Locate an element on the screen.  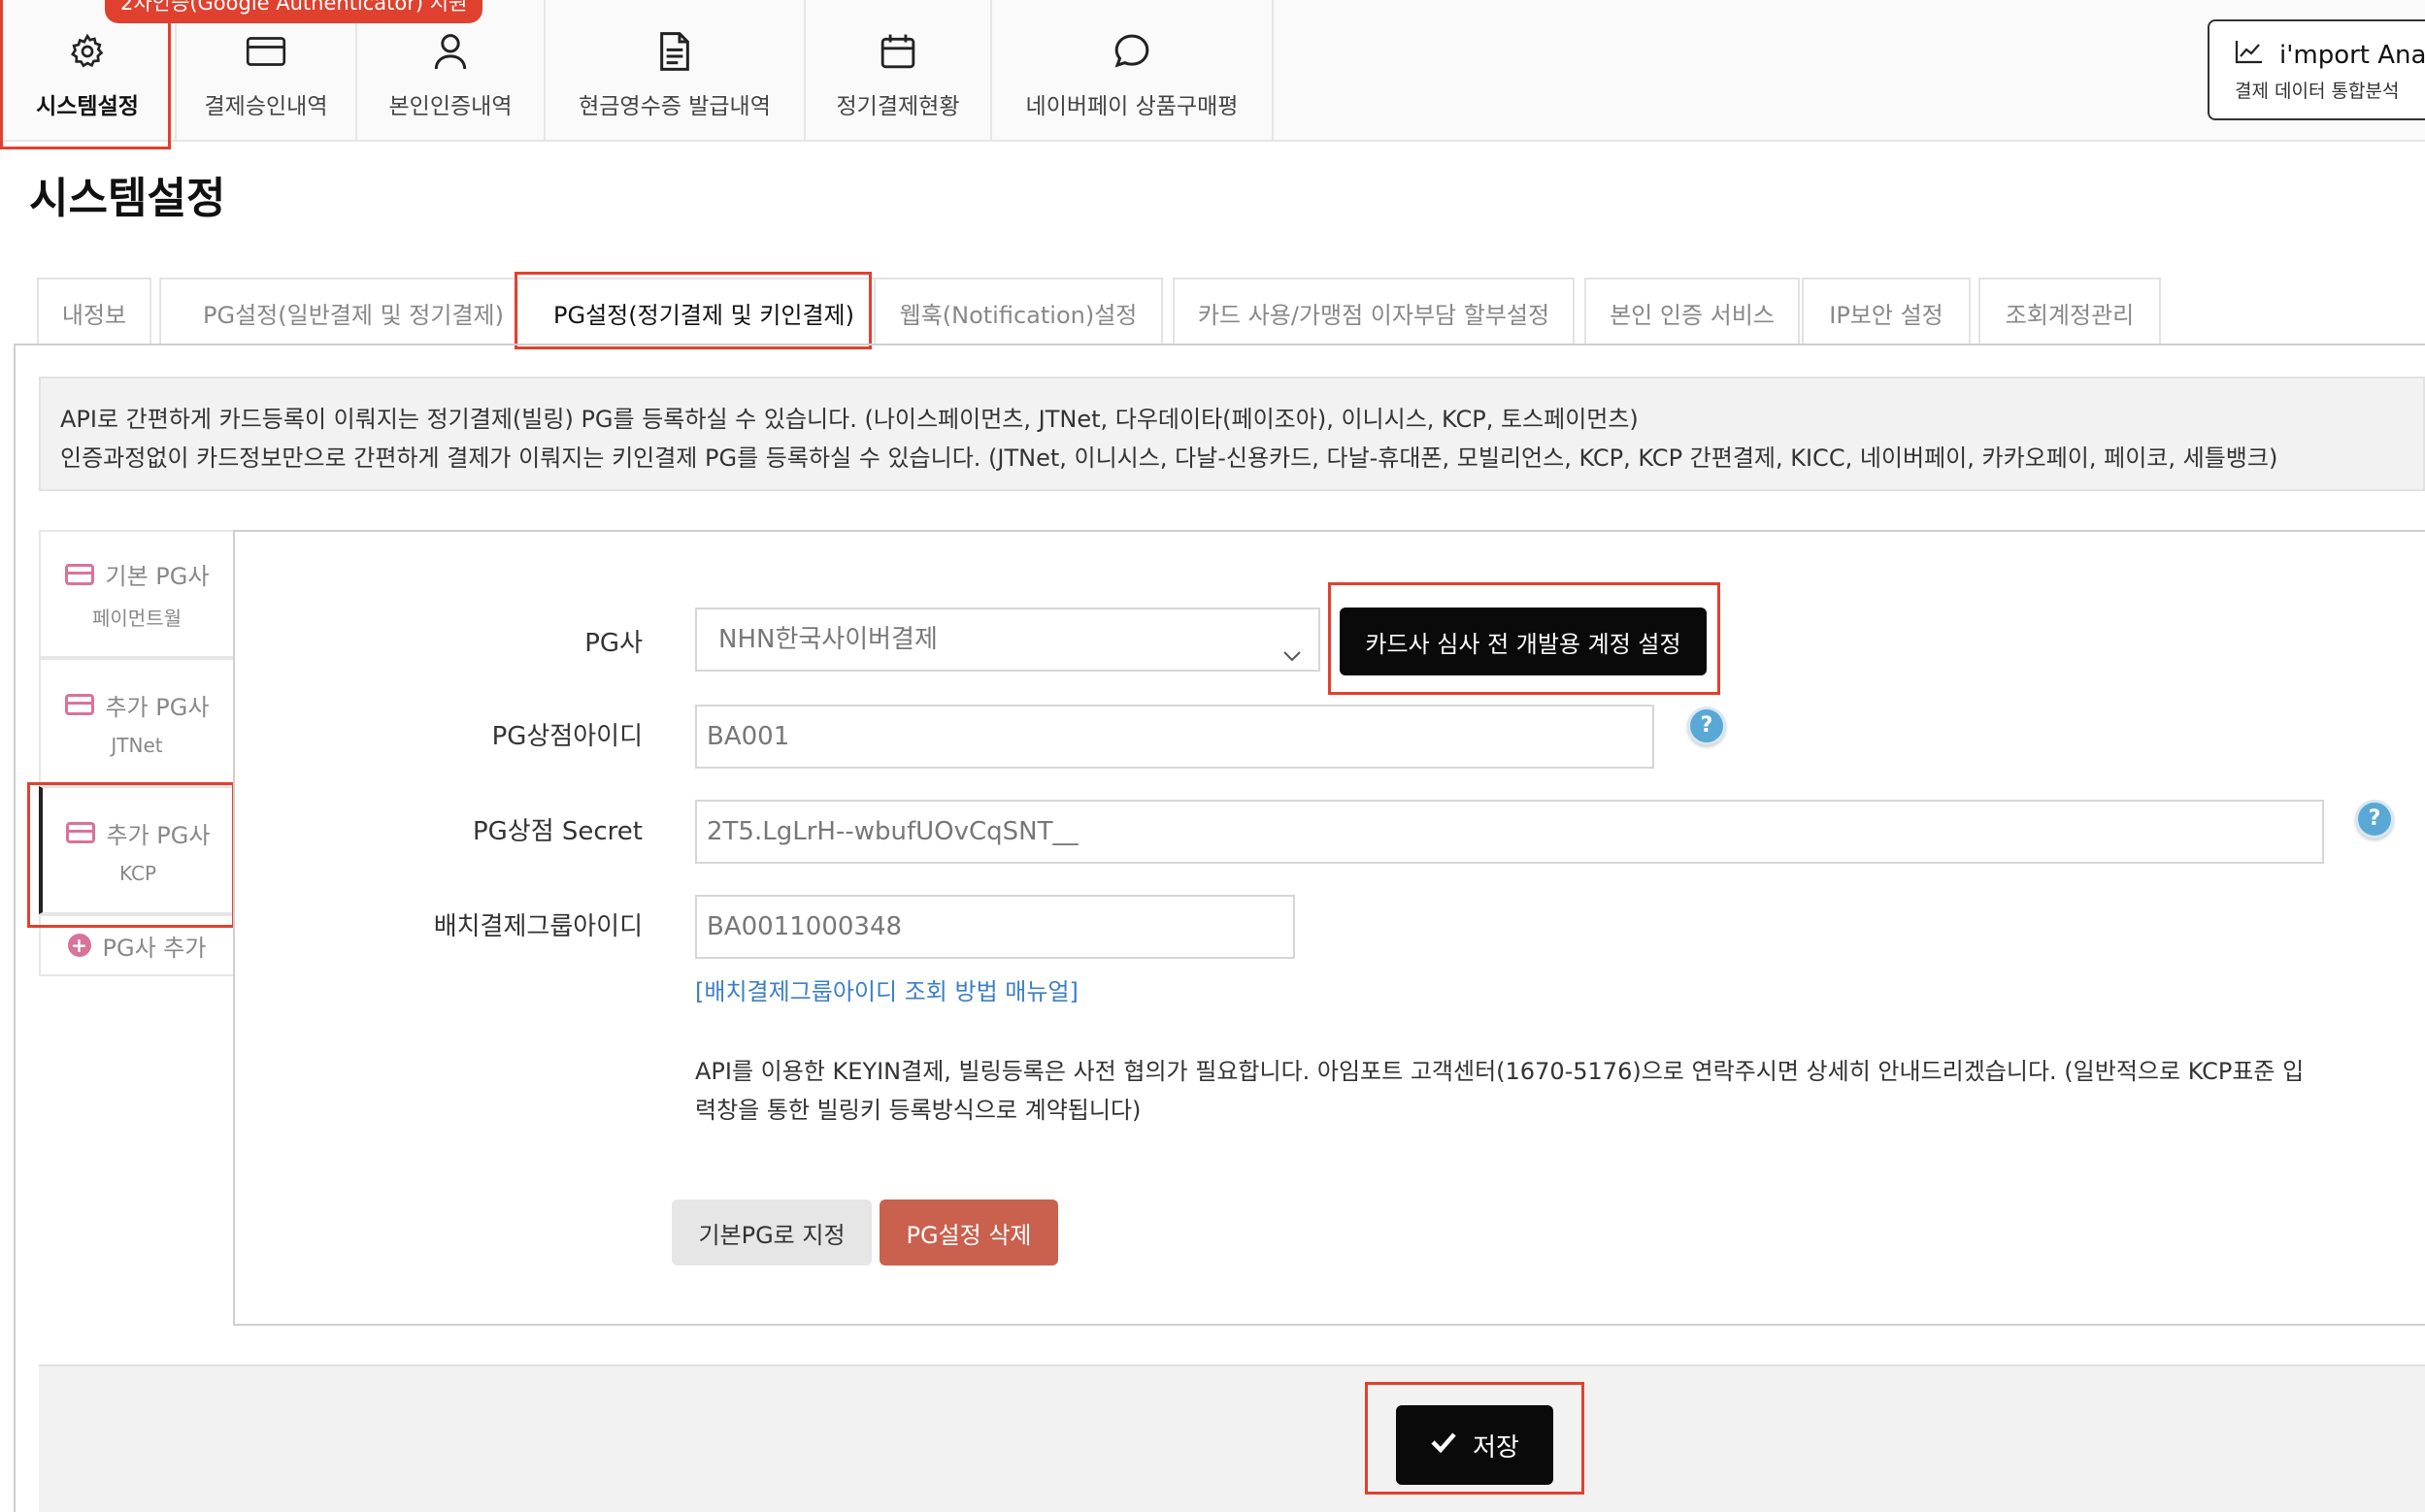
tab-installment: 카드 사용/가맹점 이자부담 할부설정 is located at coordinates (1374, 311).